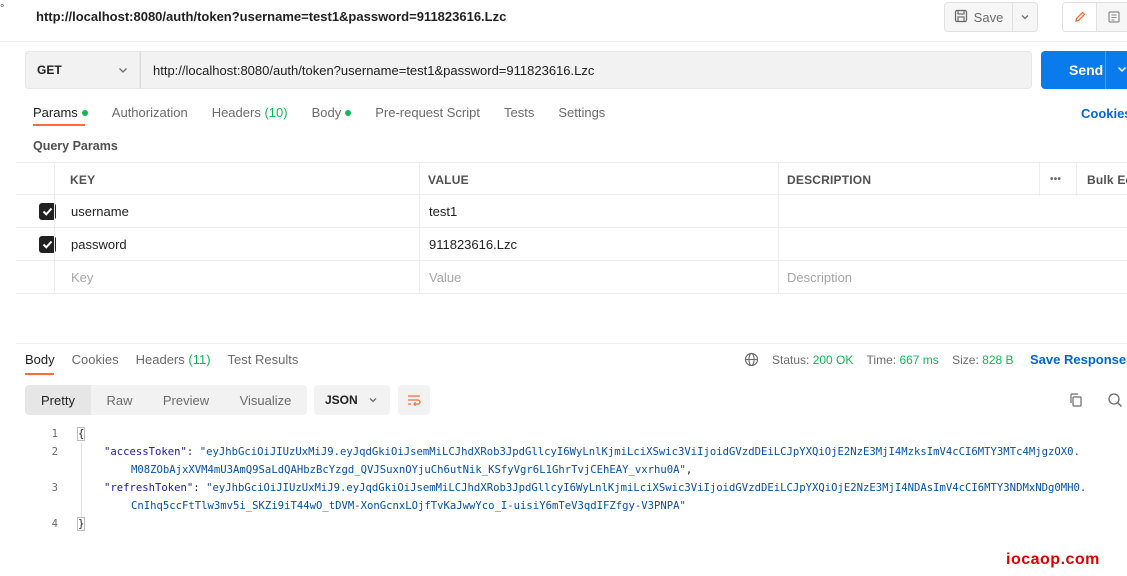 The height and width of the screenshot is (576, 1127). I want to click on cookies-link: Cookies, so click(1104, 113).